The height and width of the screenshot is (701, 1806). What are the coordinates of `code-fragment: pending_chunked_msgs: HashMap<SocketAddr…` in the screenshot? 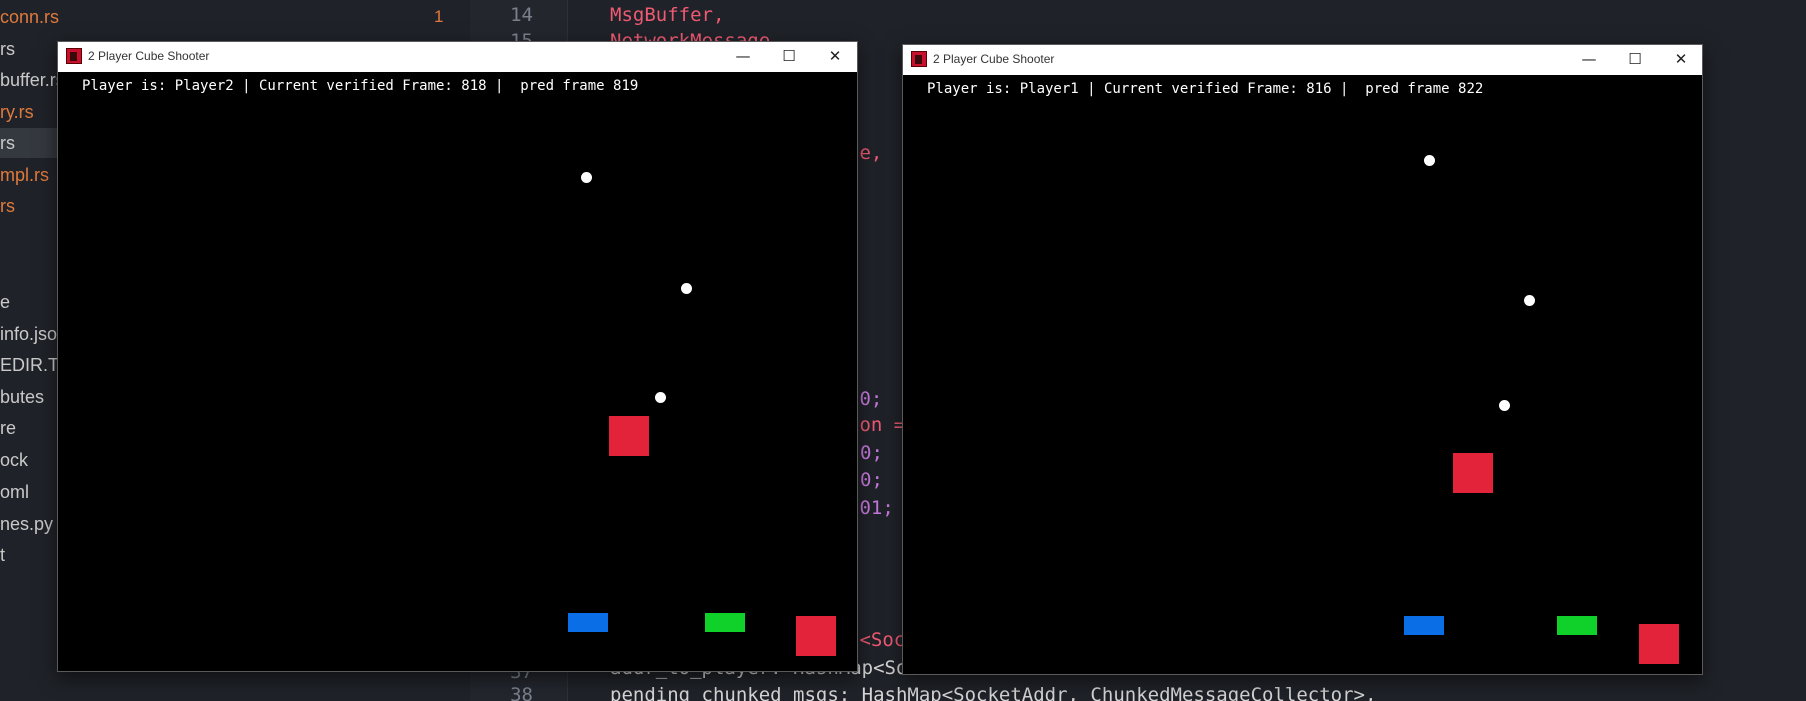 It's located at (993, 692).